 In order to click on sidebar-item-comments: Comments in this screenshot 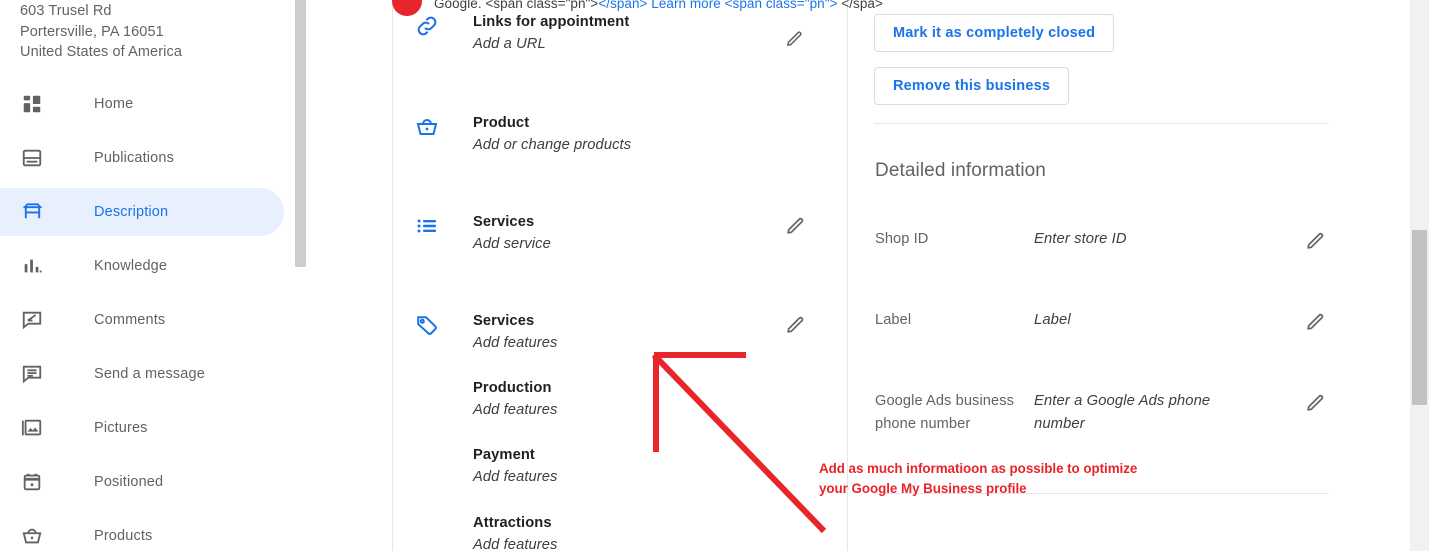, I will do `click(142, 320)`.